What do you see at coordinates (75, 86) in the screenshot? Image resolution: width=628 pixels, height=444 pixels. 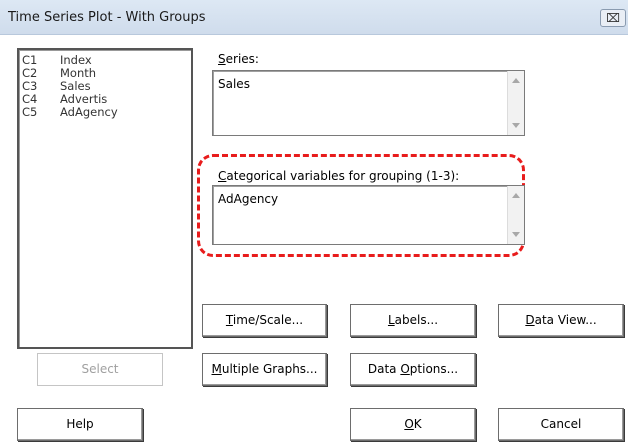 I see `column-name: Sales` at bounding box center [75, 86].